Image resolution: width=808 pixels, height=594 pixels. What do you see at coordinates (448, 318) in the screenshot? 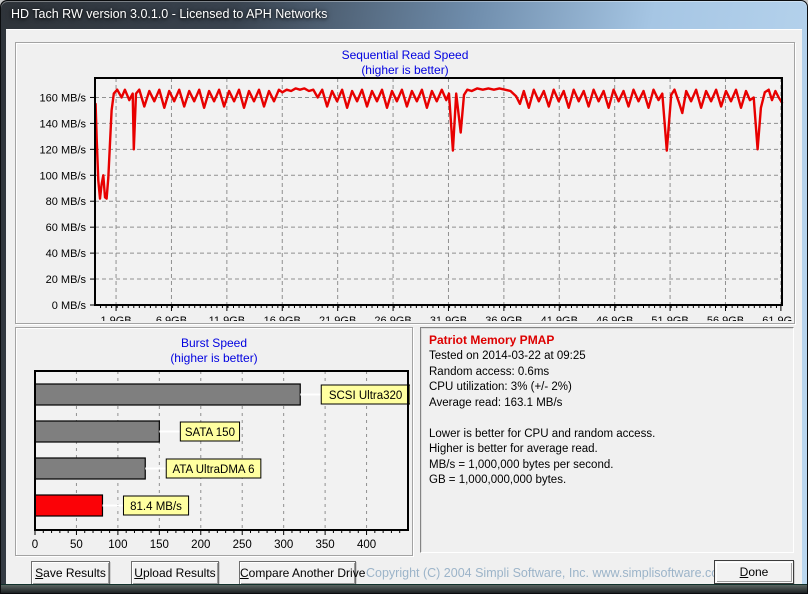
I see `svg-text: 31.9GB` at bounding box center [448, 318].